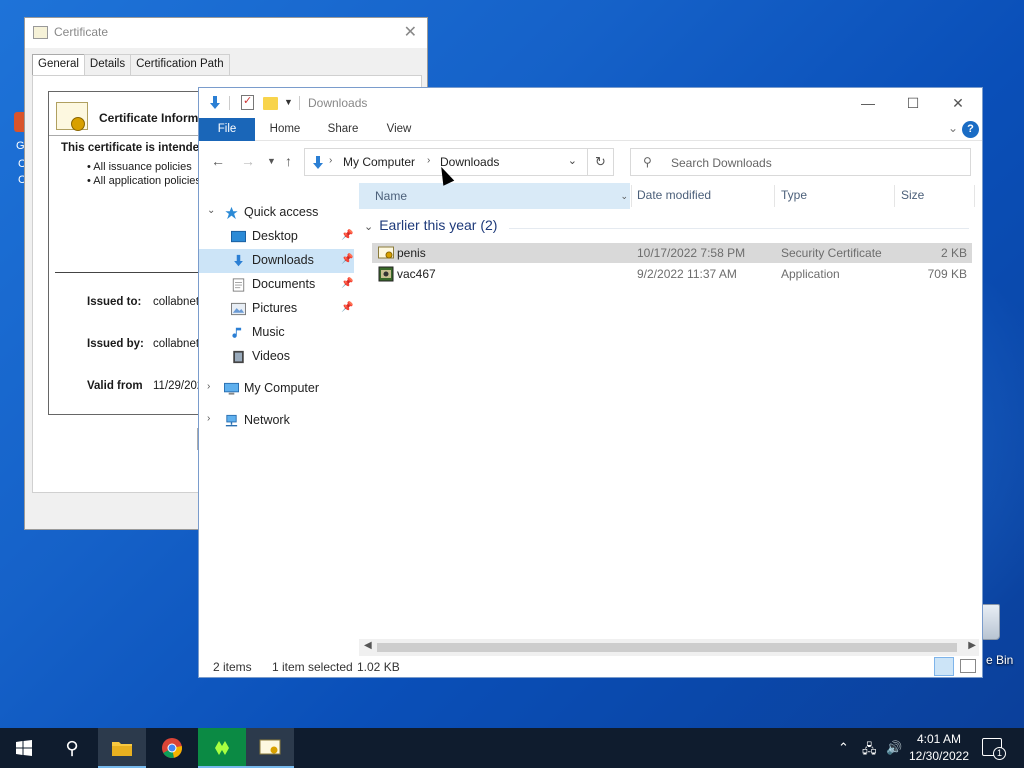 This screenshot has height=768, width=1024. I want to click on download-icon, so click(318, 162).